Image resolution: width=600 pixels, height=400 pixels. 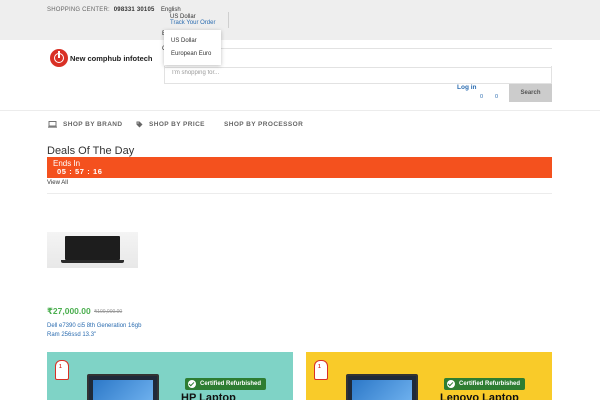 I want to click on nav-label: SHOP BY PRICE, so click(x=177, y=125).